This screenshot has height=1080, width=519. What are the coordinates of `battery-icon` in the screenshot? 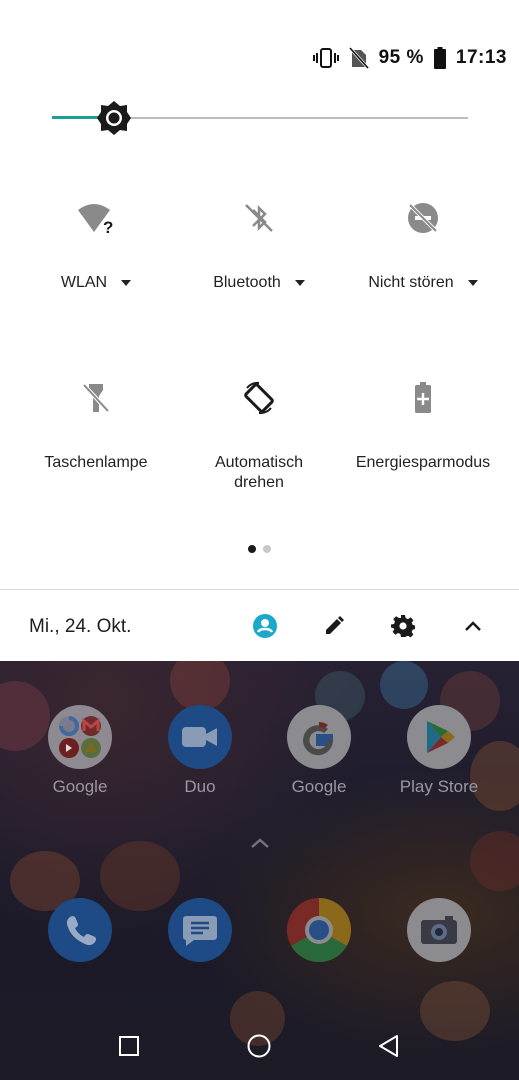 It's located at (439, 58).